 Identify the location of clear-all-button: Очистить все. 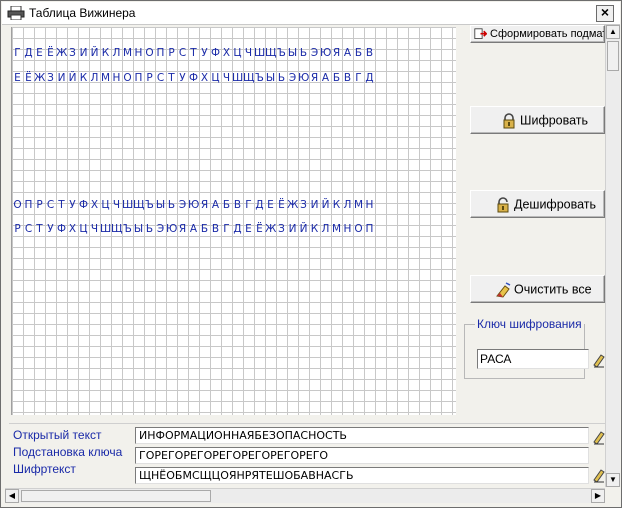
(537, 289).